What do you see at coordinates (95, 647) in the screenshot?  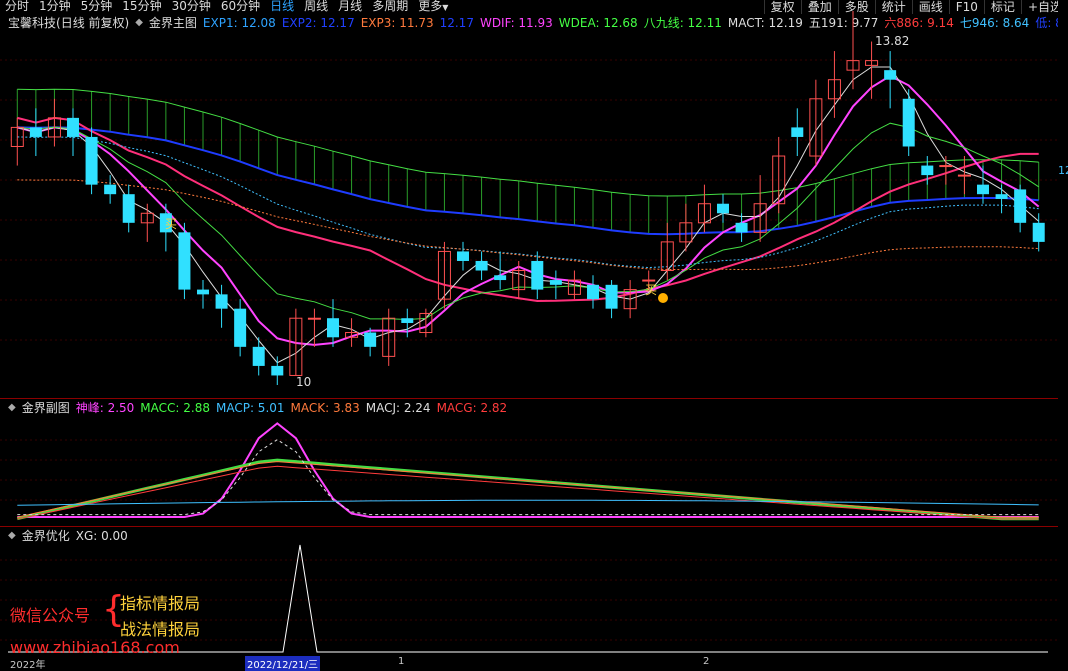 I see `watermark-url: www.zhibiao168.com` at bounding box center [95, 647].